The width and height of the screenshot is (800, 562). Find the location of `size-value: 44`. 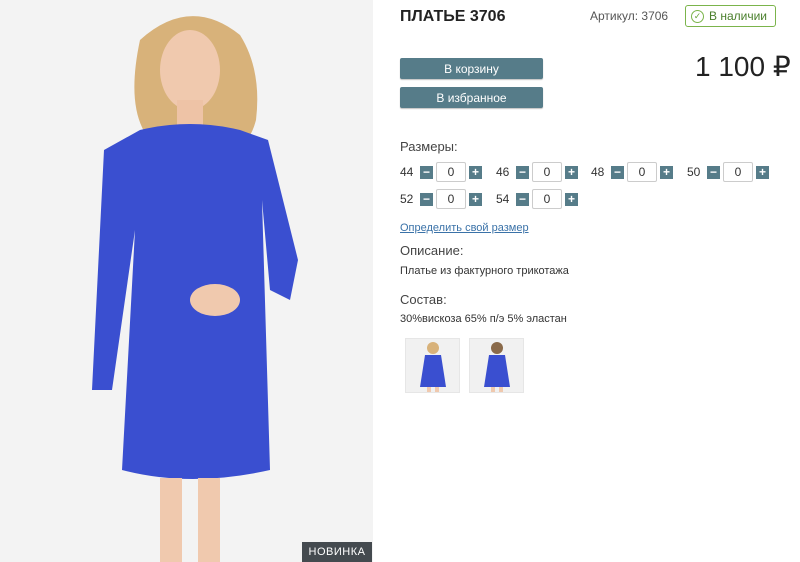

size-value: 44 is located at coordinates (407, 172).